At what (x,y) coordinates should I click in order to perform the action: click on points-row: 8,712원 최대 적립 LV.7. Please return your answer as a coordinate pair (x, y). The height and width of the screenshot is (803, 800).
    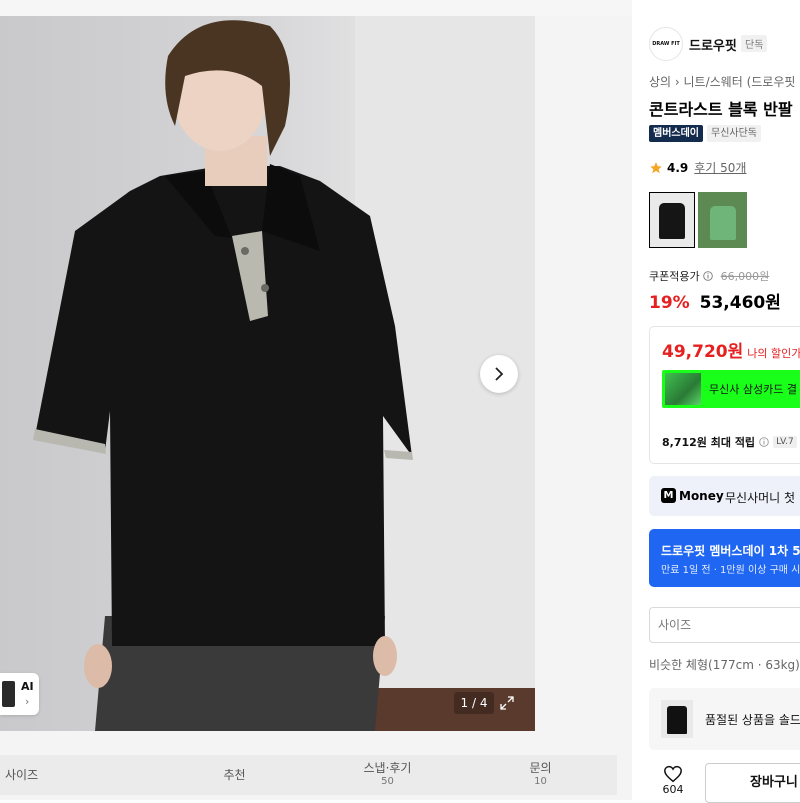
    Looking at the image, I should click on (729, 442).